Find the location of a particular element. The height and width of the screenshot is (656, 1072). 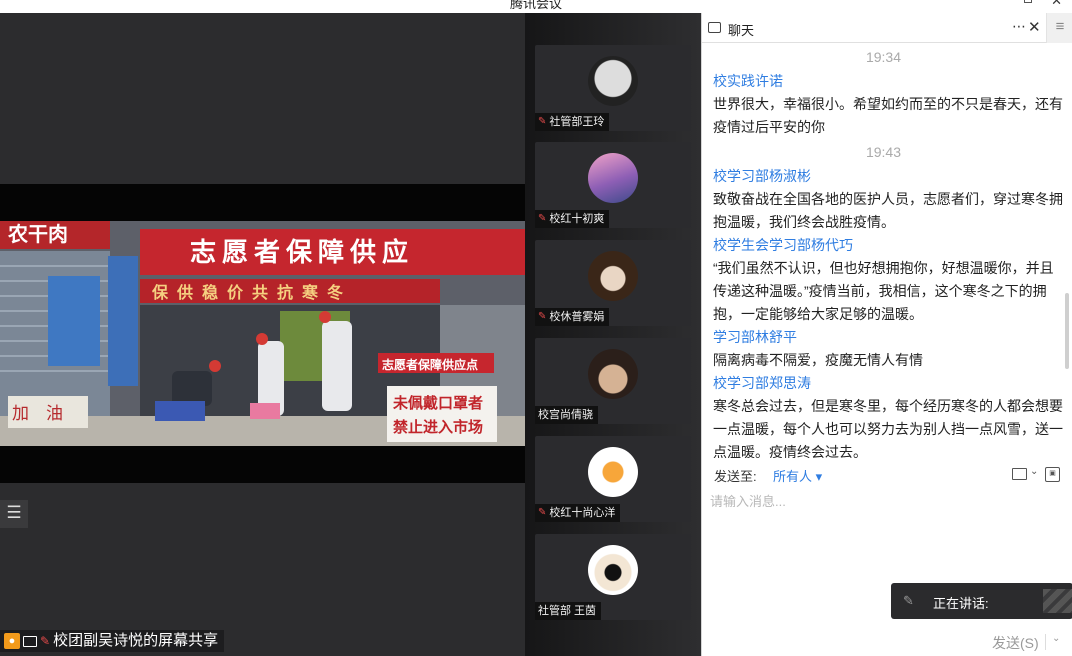

message-body: 世界很大，幸福很小。希望如约而至的不只是春天，还有 疫情过后平安的你 is located at coordinates (888, 115).